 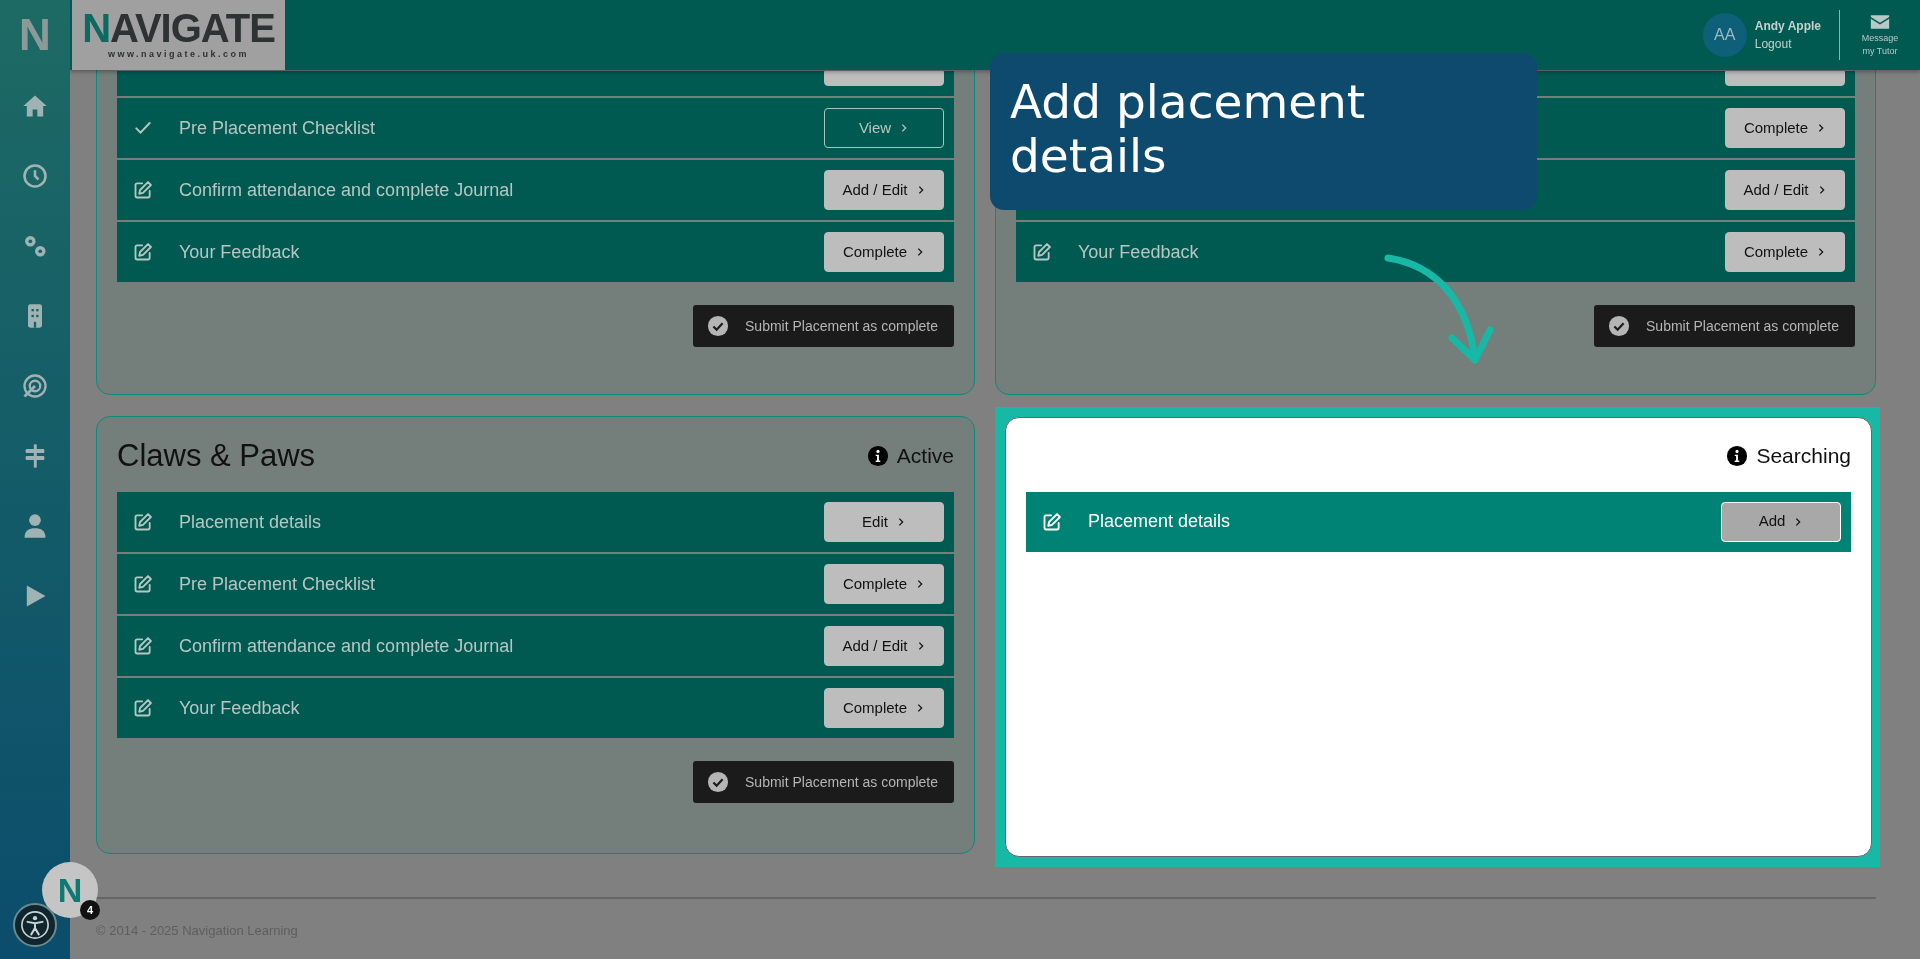 What do you see at coordinates (884, 128) in the screenshot?
I see `task-button: View` at bounding box center [884, 128].